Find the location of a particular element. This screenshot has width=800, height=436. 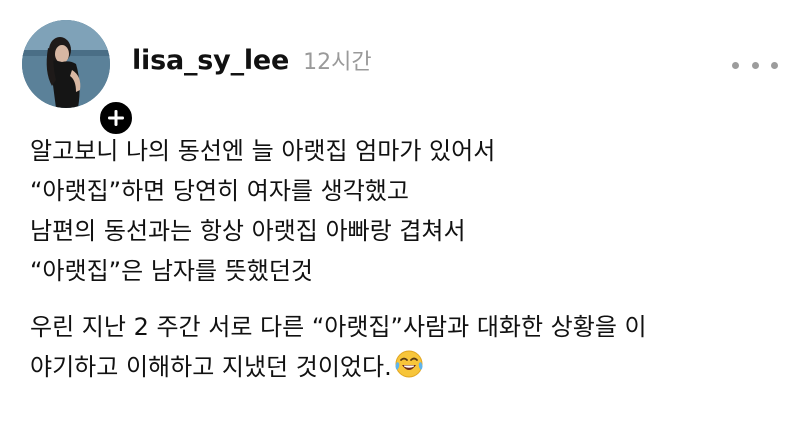

post-text-line-last: 야기하고 이해하고 지냈던 것이었다. is located at coordinates (410, 367).